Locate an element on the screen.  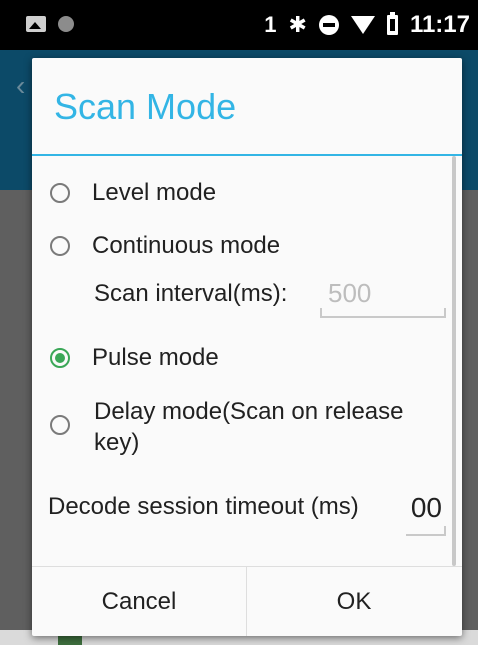
bluetooth-icon: ✱ is located at coordinates (297, 24).